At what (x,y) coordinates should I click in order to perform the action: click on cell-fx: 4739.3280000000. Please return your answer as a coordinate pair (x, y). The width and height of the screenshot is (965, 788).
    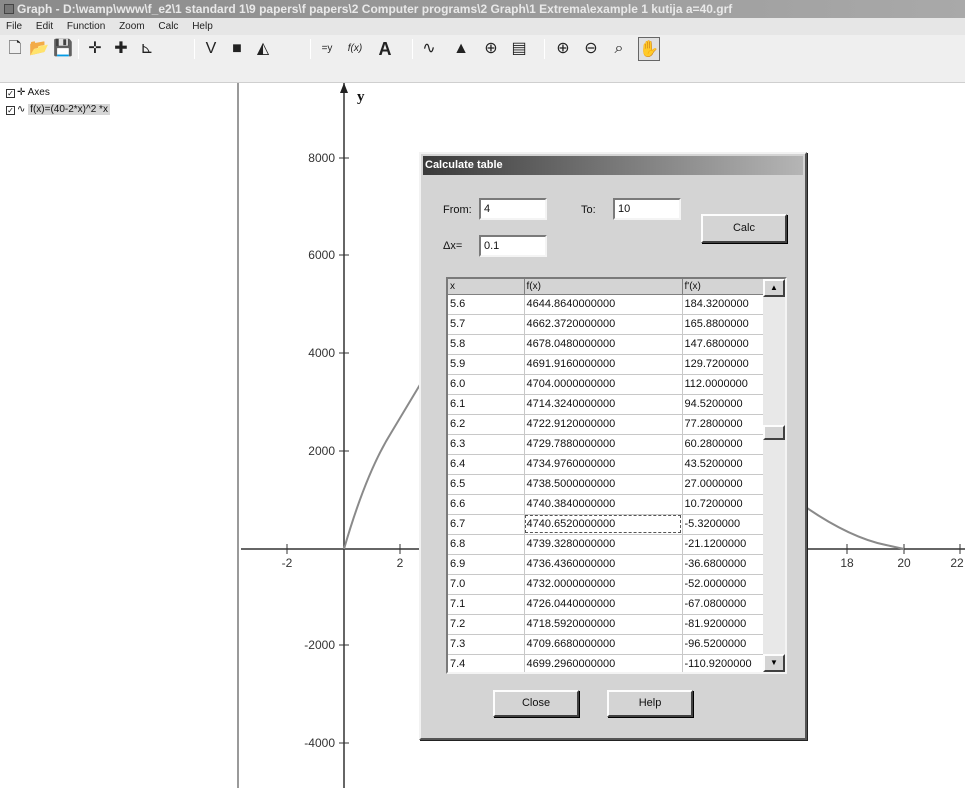
    Looking at the image, I should click on (603, 544).